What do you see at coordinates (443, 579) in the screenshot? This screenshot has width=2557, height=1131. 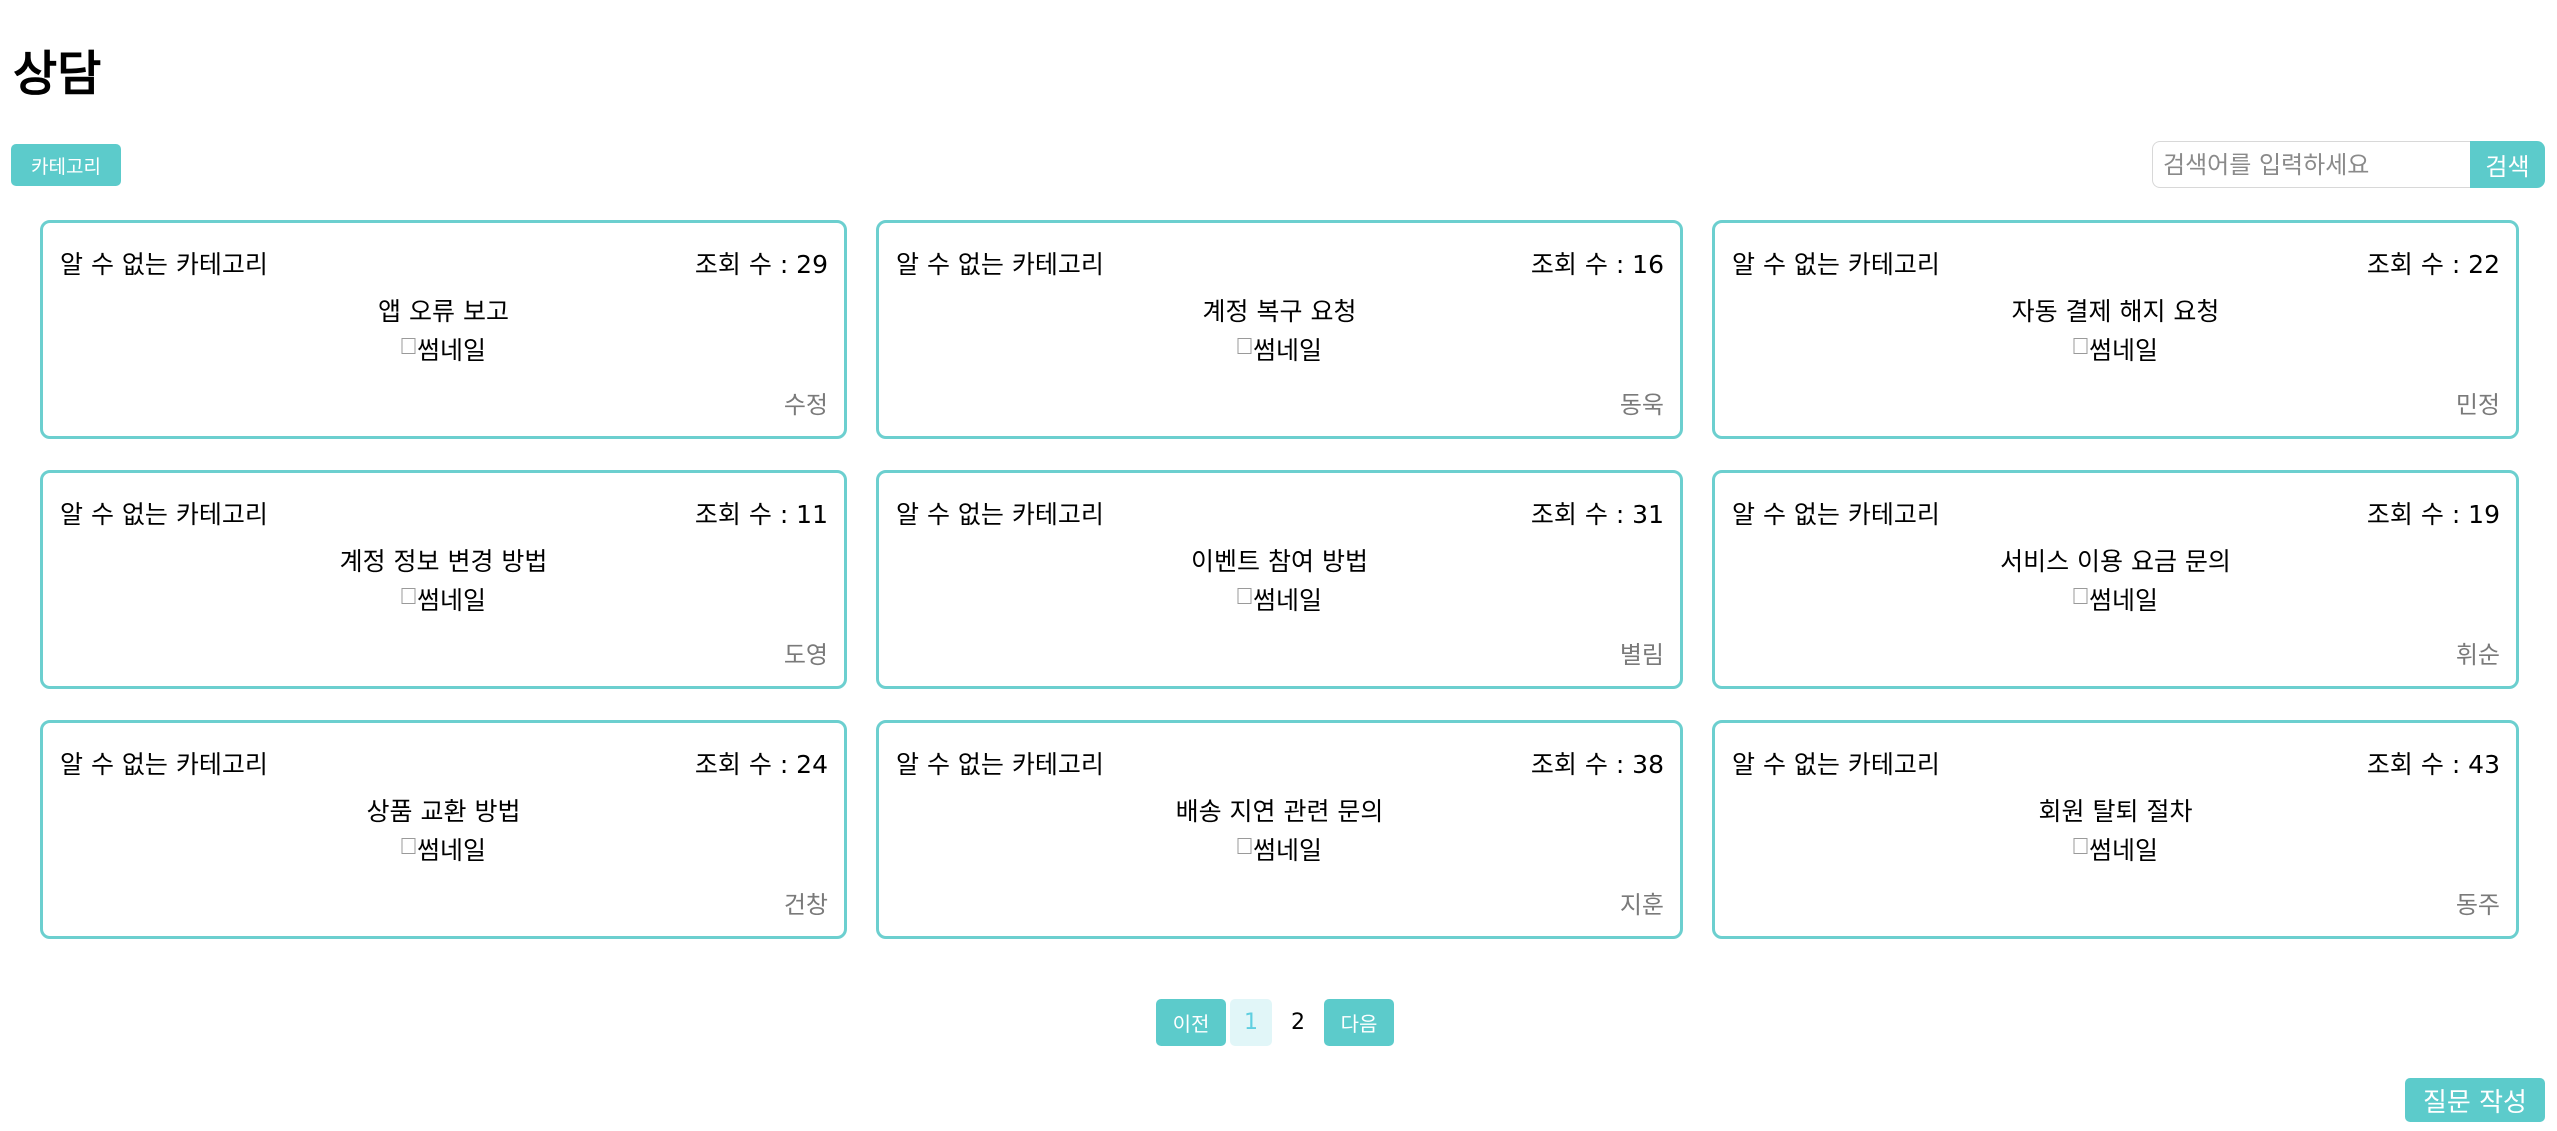 I see `post-card: 알 수 없는 카테고리 조회 수 : 11 계정 정보 변경 방법 썸네일 도영` at bounding box center [443, 579].